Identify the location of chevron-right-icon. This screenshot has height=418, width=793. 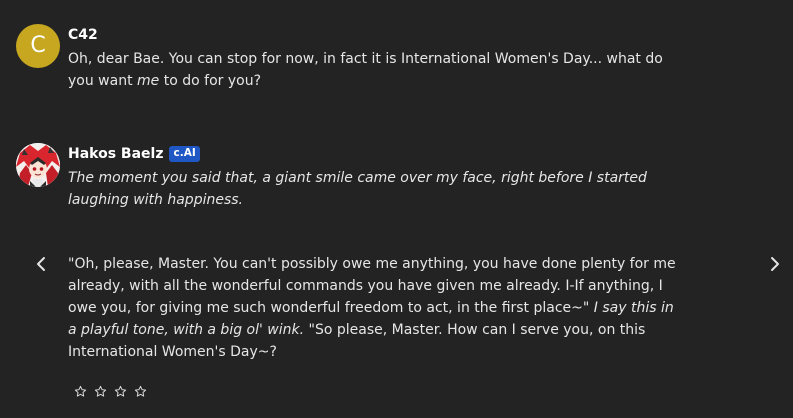
(775, 264).